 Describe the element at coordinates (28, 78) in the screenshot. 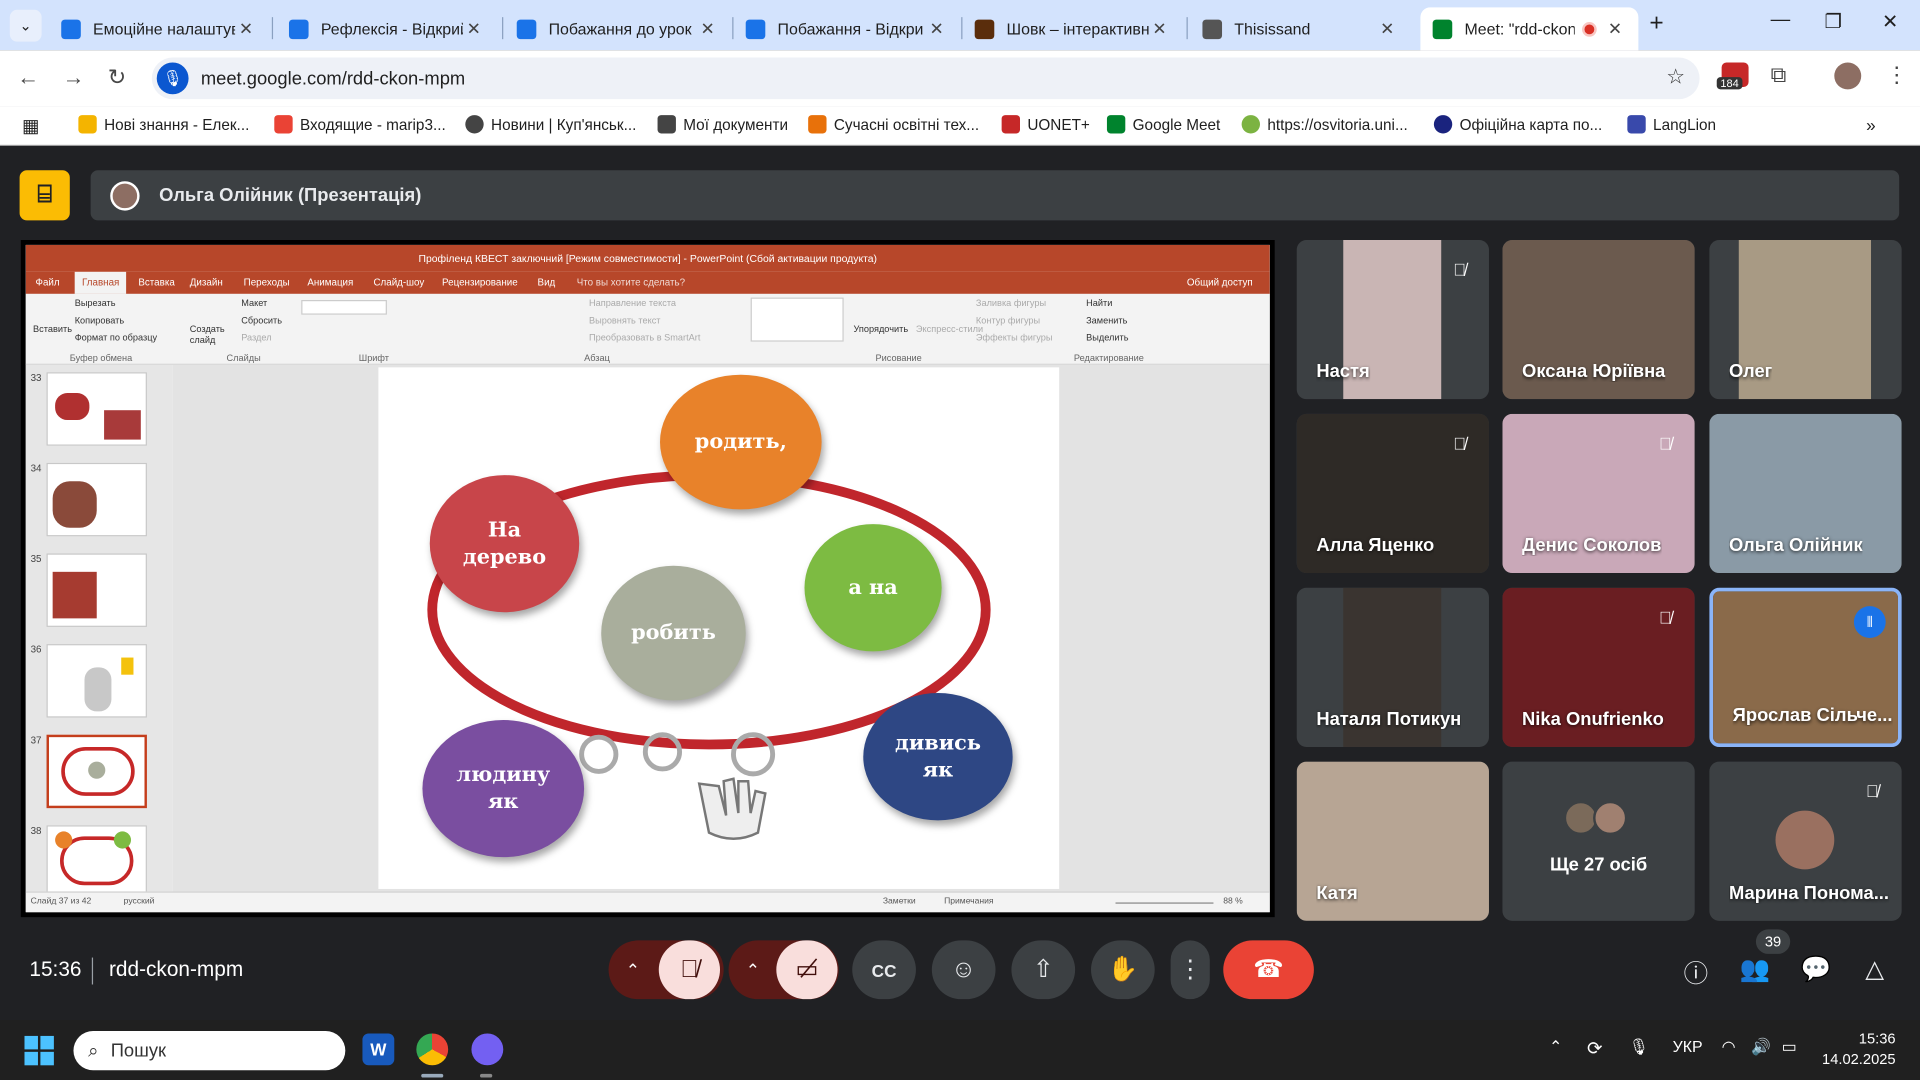

I see `back-icon: ←` at that location.